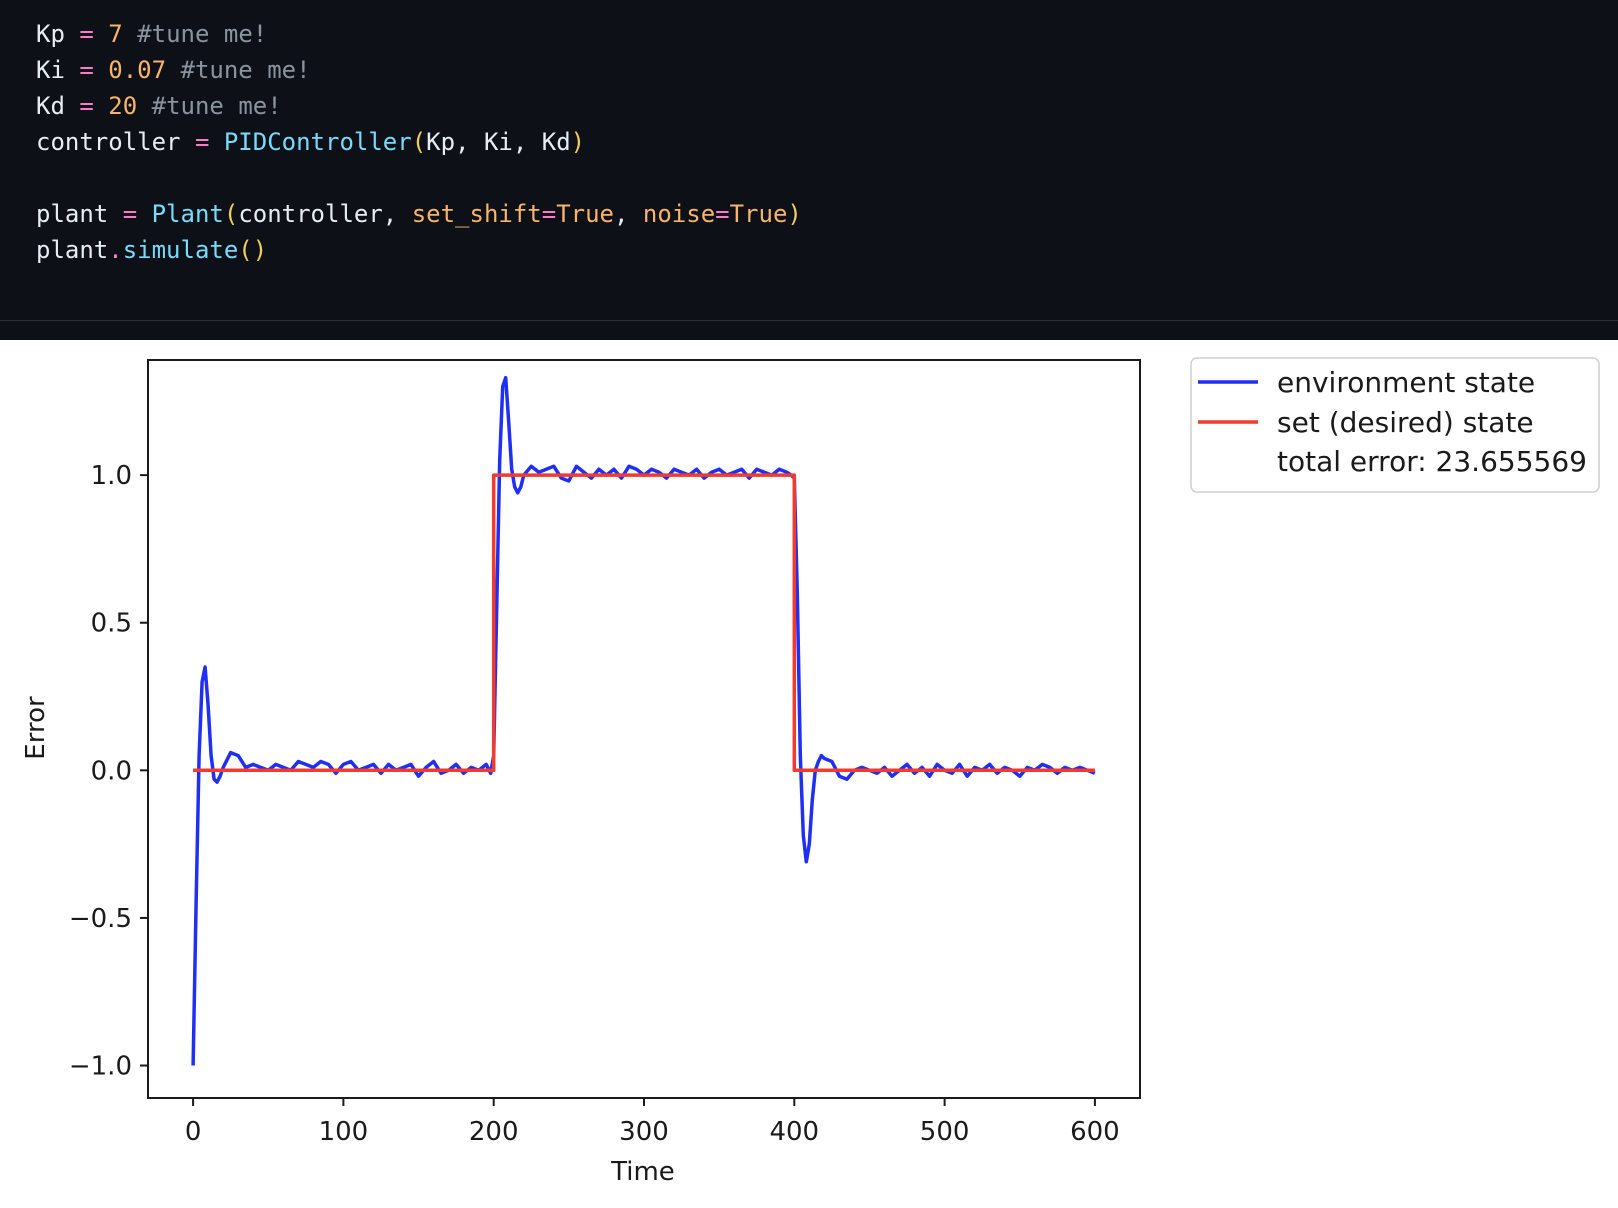 The height and width of the screenshot is (1208, 1618). What do you see at coordinates (419, 34) in the screenshot?
I see `code-line: Kp = 7 #tune me!` at bounding box center [419, 34].